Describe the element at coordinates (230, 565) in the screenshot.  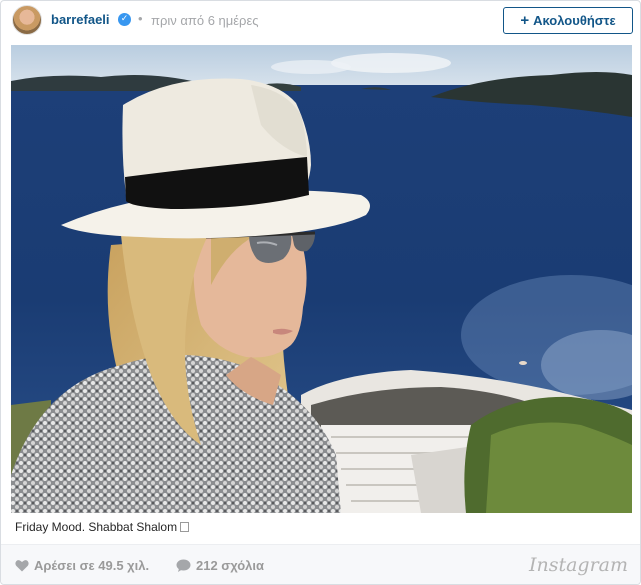
I see `comments-label: 212 σχόλια` at that location.